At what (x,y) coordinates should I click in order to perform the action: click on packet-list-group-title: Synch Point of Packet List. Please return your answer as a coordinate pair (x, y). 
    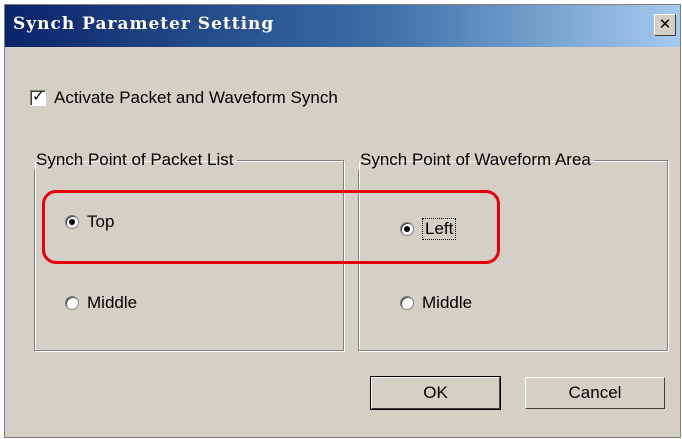
    Looking at the image, I should click on (135, 159).